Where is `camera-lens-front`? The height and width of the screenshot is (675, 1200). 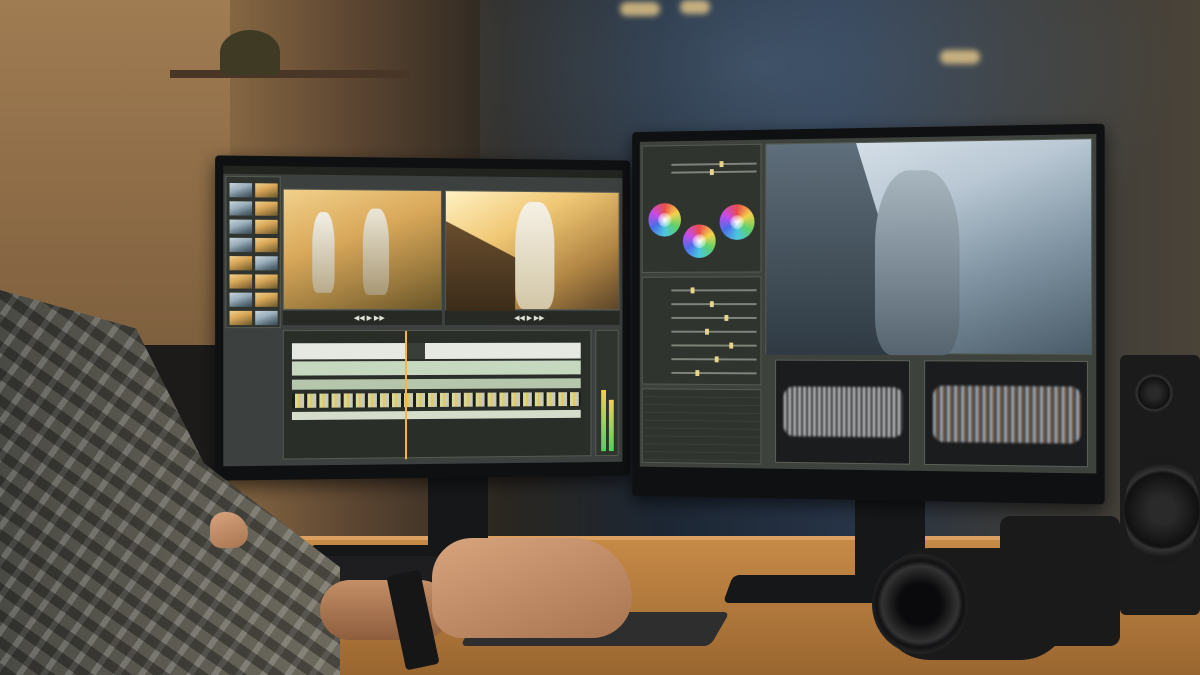
camera-lens-front is located at coordinates (920, 604).